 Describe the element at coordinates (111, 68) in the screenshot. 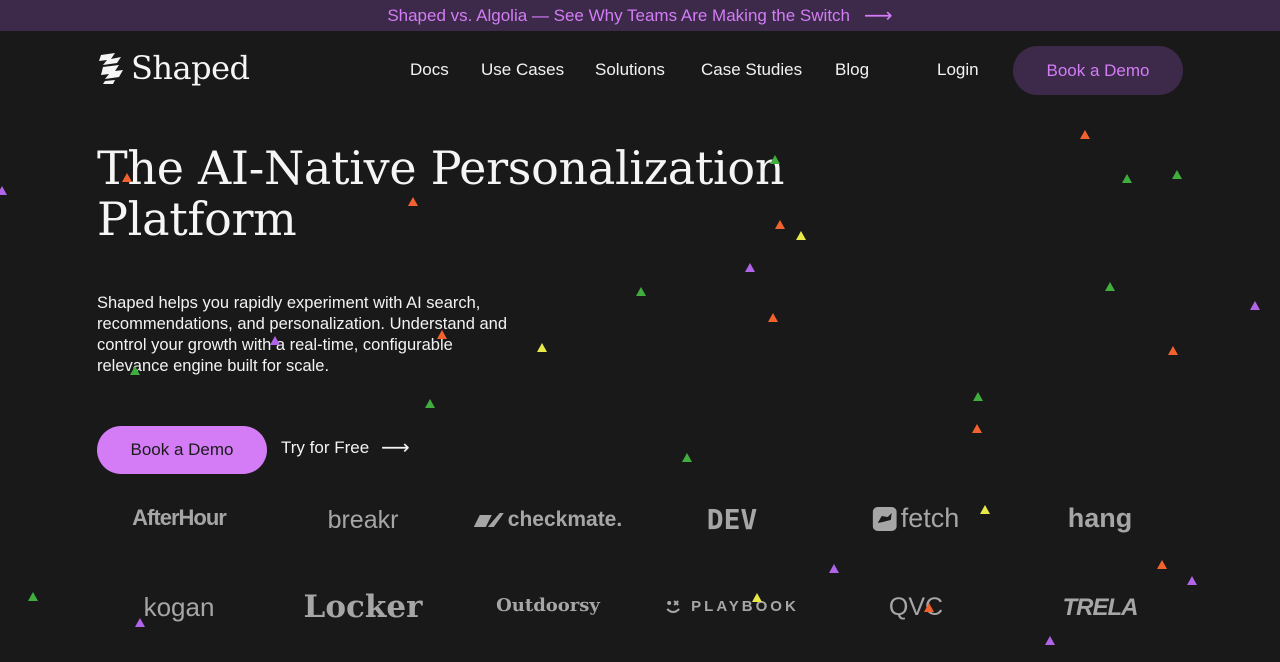

I see `shaped-logo-icon` at that location.